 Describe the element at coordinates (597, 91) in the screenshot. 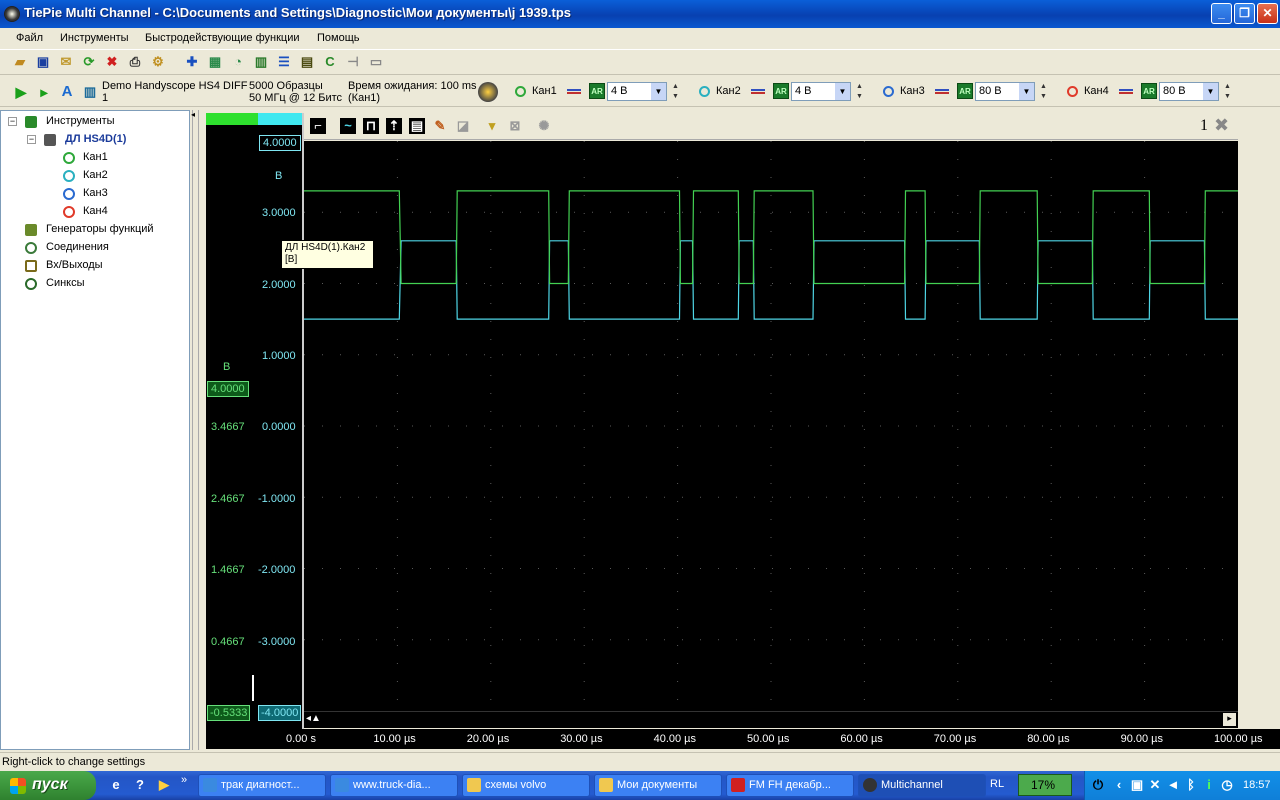

I see `channel1-autorange-button: AR` at that location.